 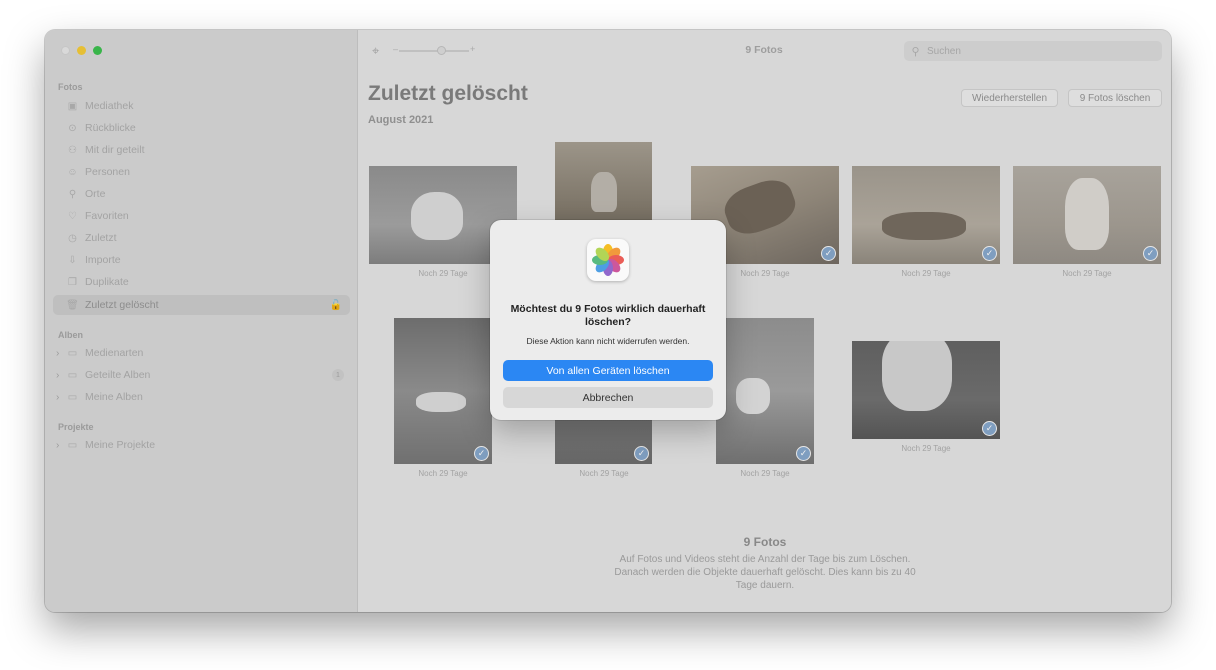 I want to click on sidebar-item-meine-alben: › ▭ Meine Alben, so click(x=201, y=397).